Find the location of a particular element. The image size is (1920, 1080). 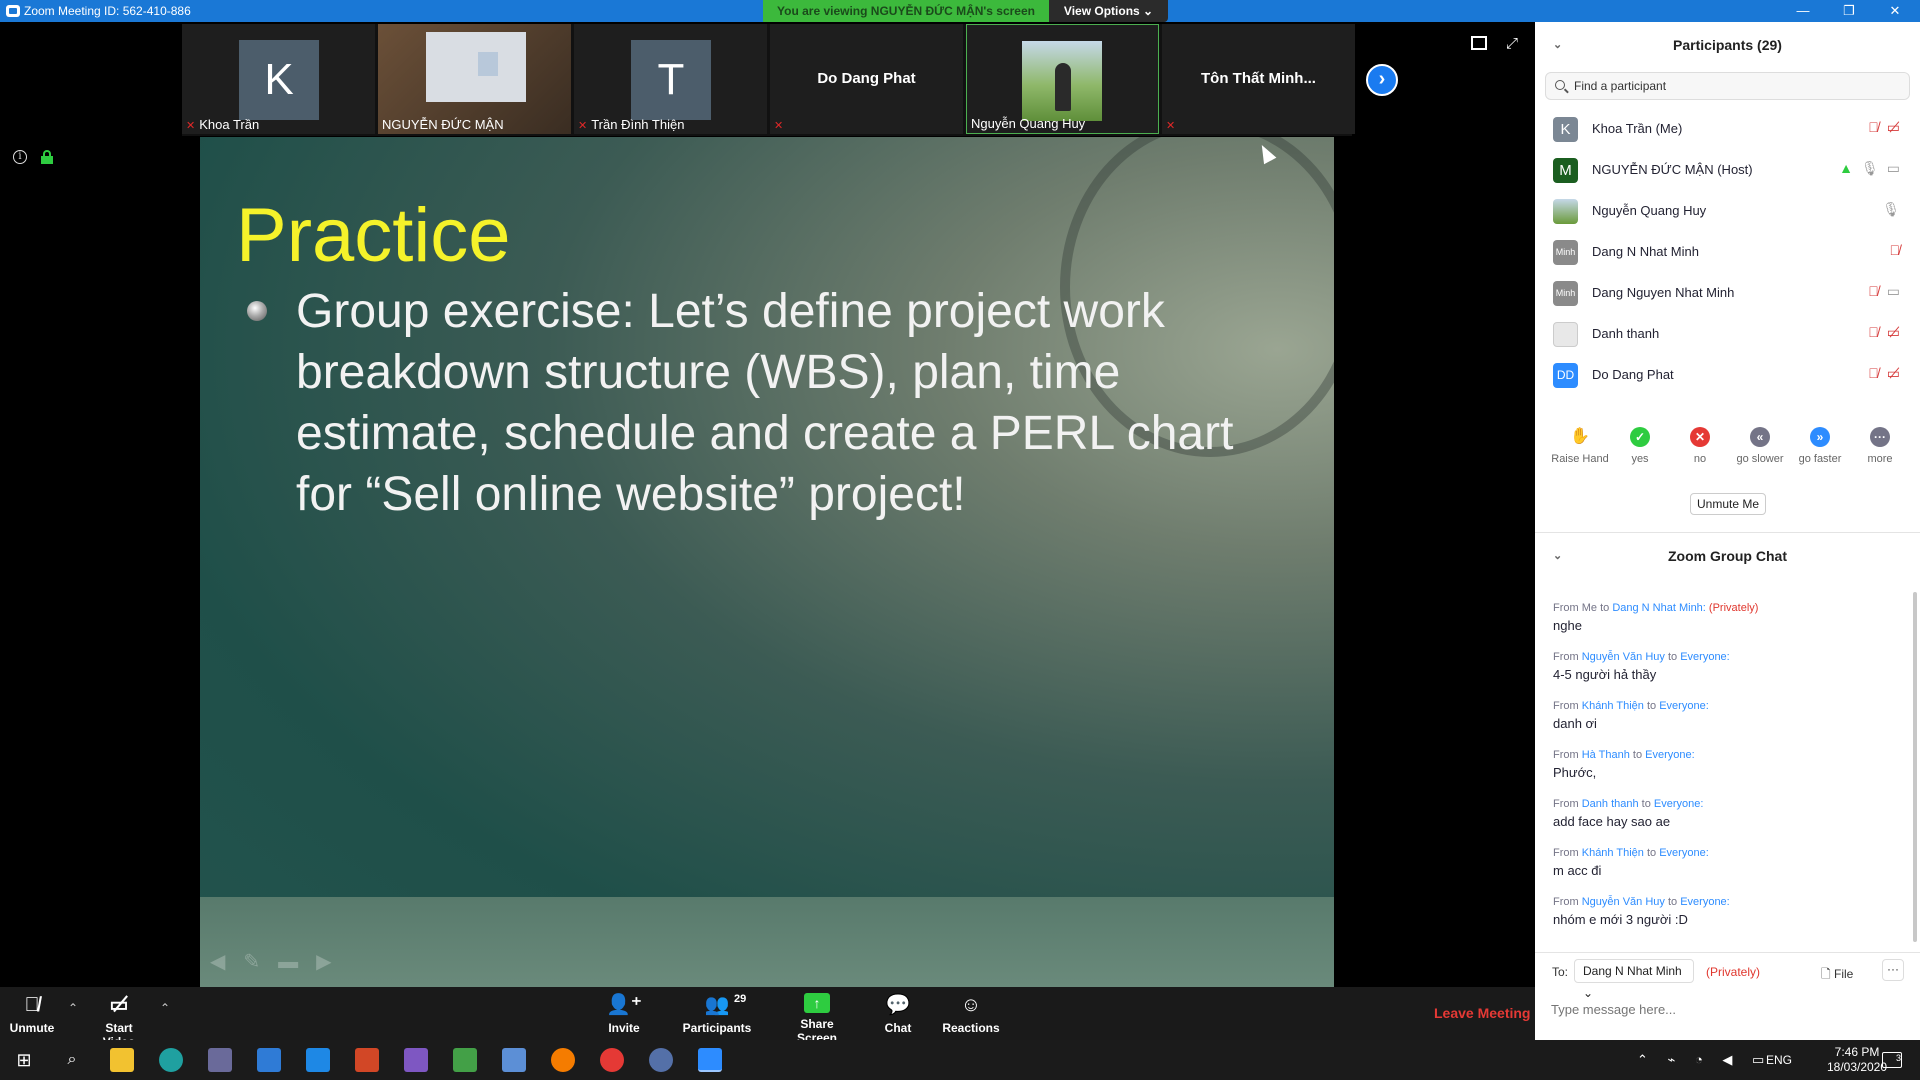

tile-name: NGUYỄN ĐỨC MẬN is located at coordinates (443, 124).